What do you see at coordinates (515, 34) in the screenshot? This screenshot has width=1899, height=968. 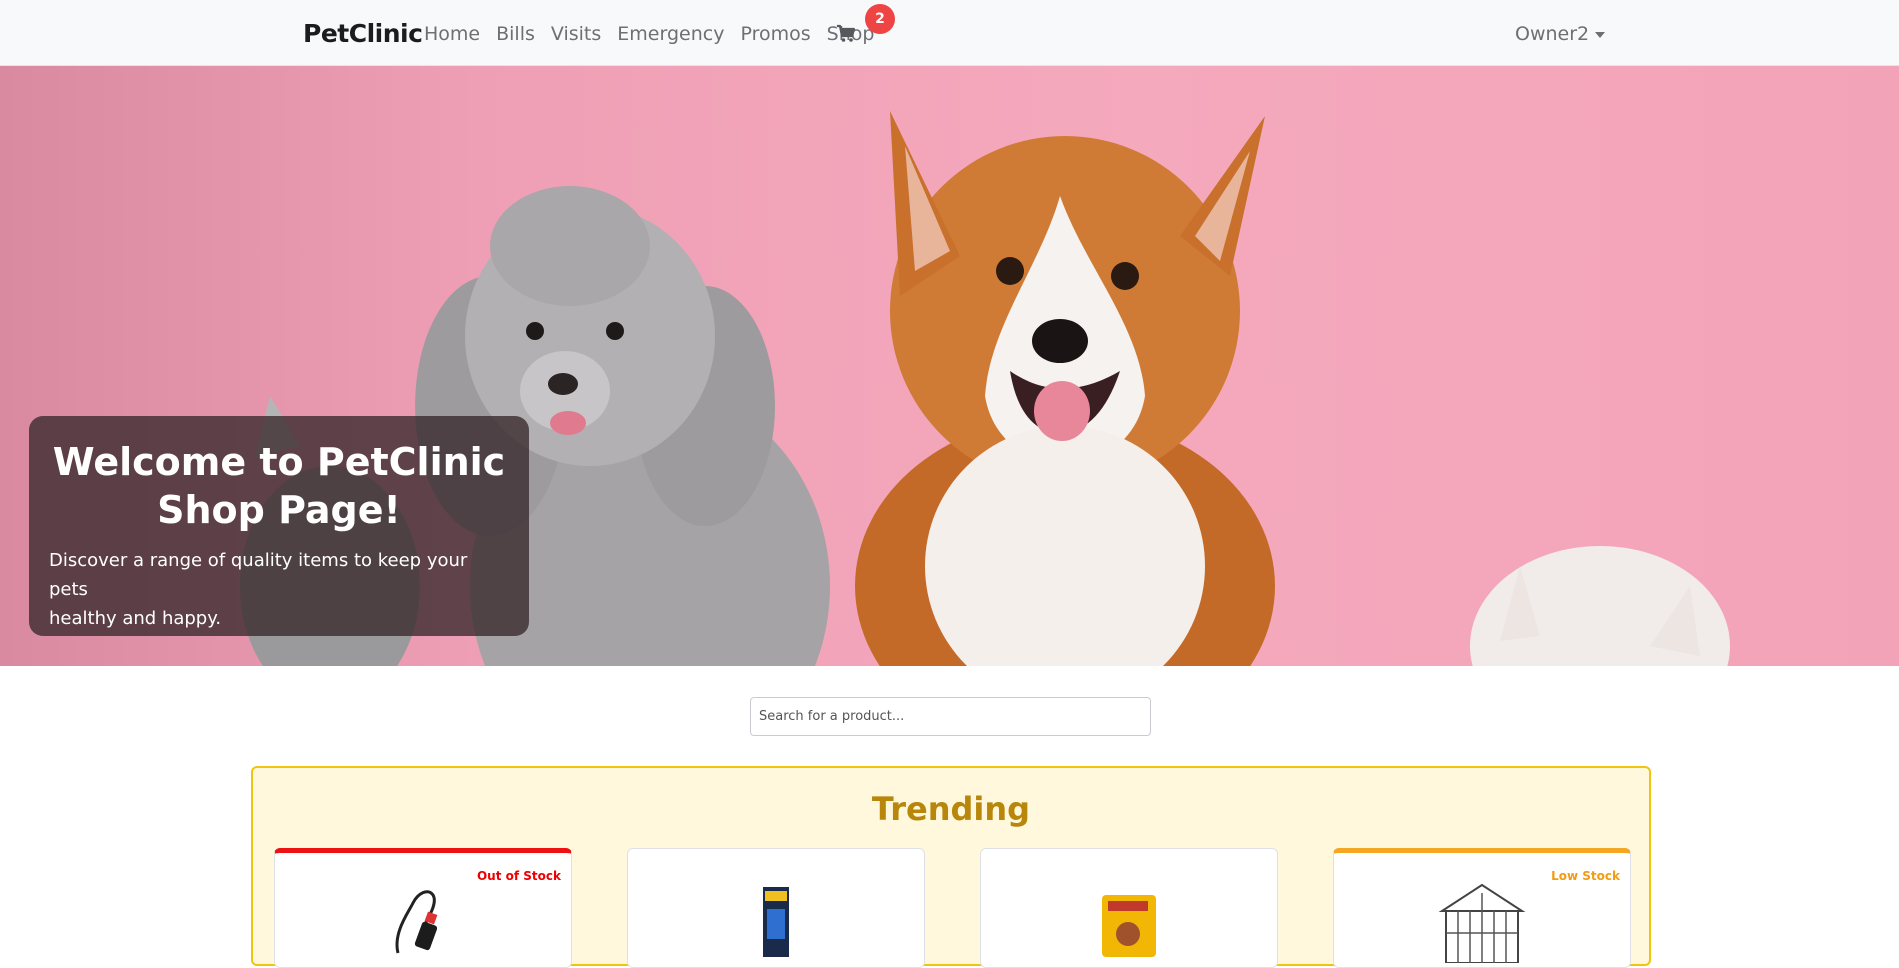 I see `nav-bills: Bills` at bounding box center [515, 34].